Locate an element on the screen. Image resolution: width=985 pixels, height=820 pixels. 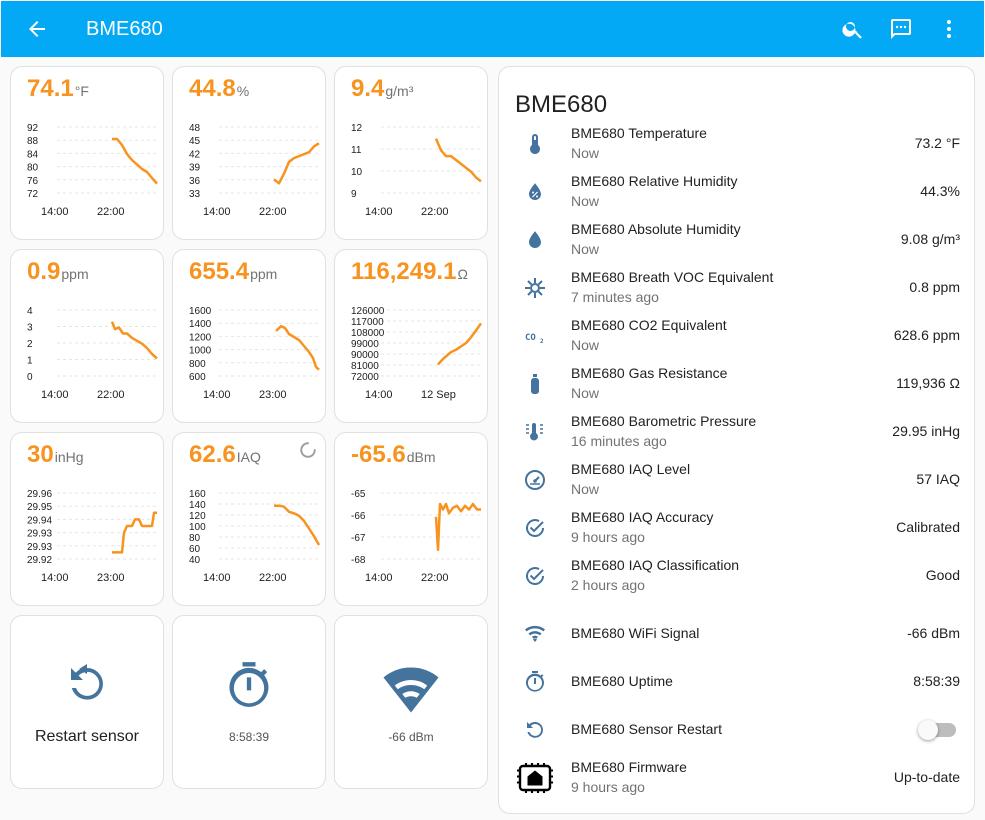
entity-last-changed: 16 minutes ago is located at coordinates (619, 441).